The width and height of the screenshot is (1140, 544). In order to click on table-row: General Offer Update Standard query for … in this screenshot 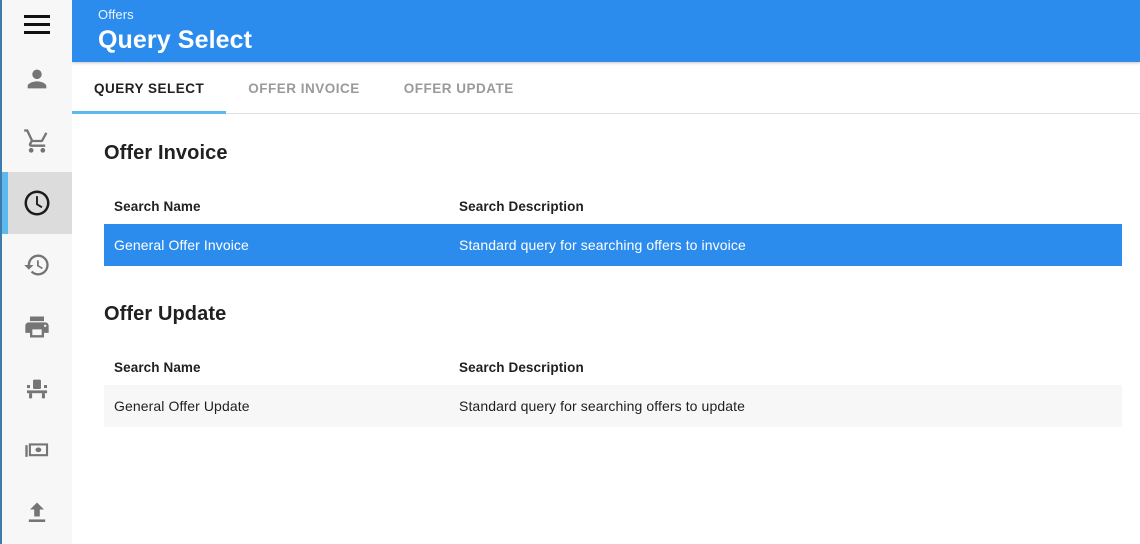, I will do `click(613, 406)`.